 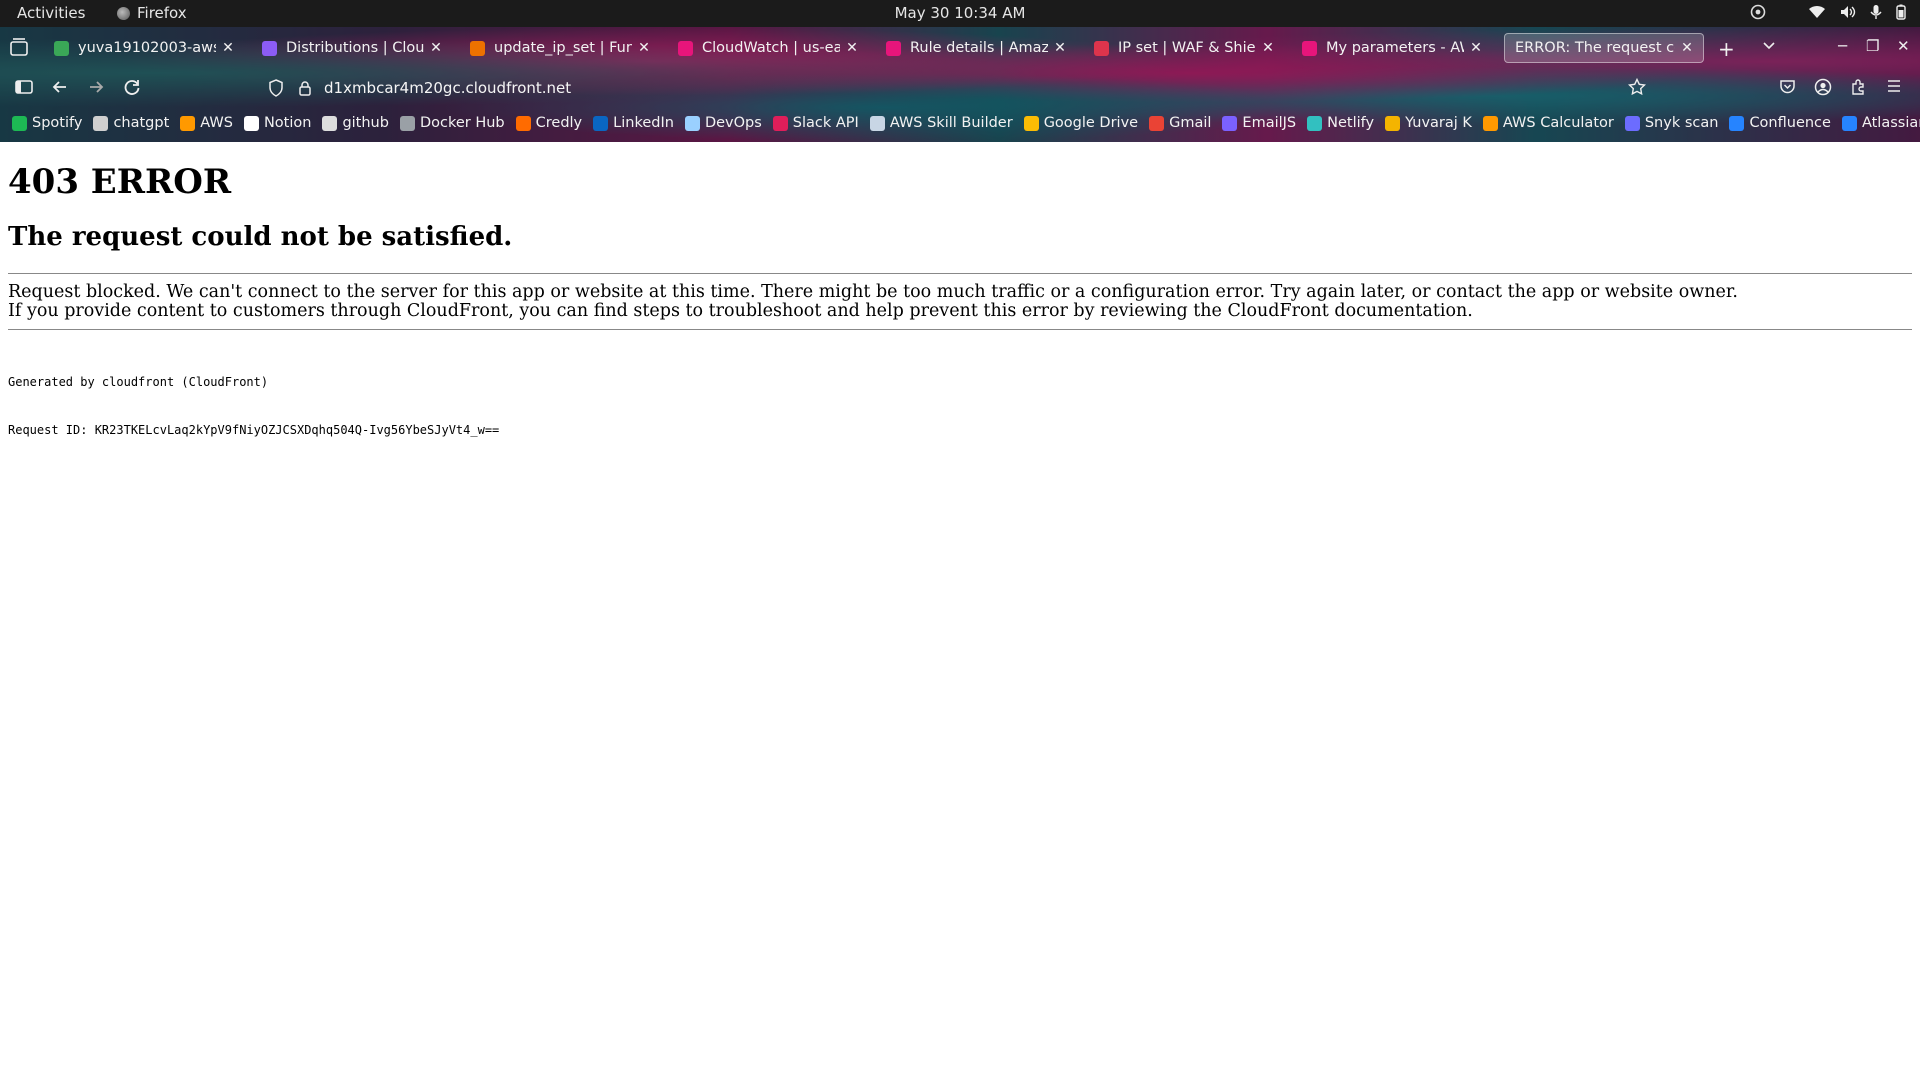 What do you see at coordinates (120, 182) in the screenshot?
I see `error-heading: 403 ERROR` at bounding box center [120, 182].